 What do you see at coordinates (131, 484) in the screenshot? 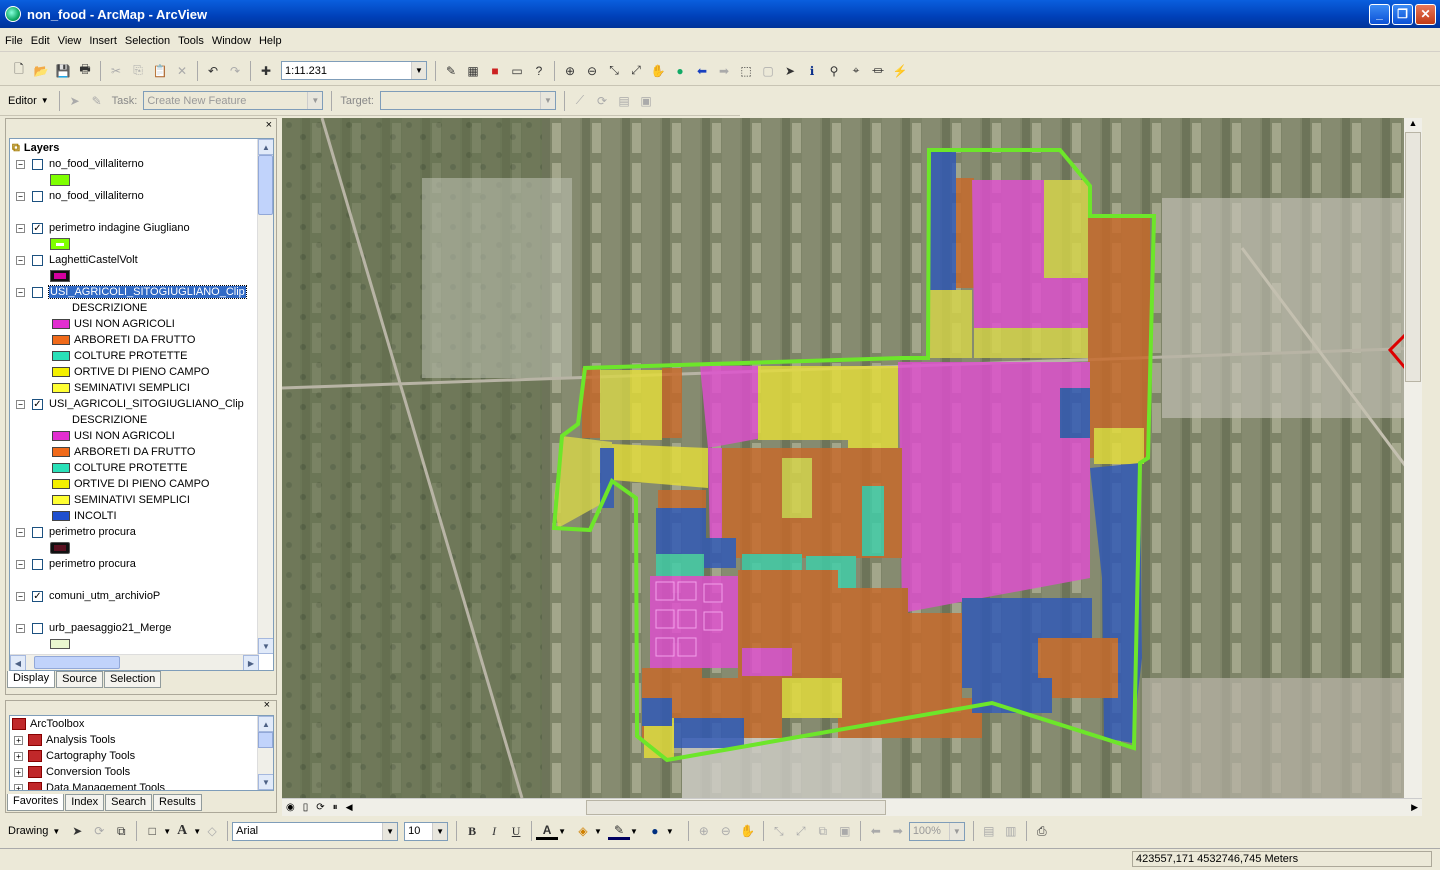
I see `legend-class: ORTIVE DI PIENO CAMPO` at bounding box center [131, 484].